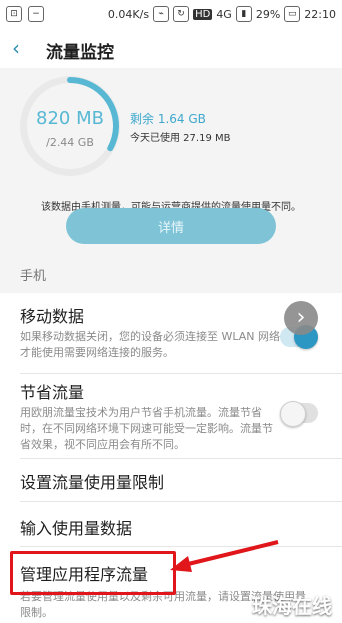 Image resolution: width=342 pixels, height=623 pixels. Describe the element at coordinates (268, 14) in the screenshot. I see `battery-percent: 29%` at that location.